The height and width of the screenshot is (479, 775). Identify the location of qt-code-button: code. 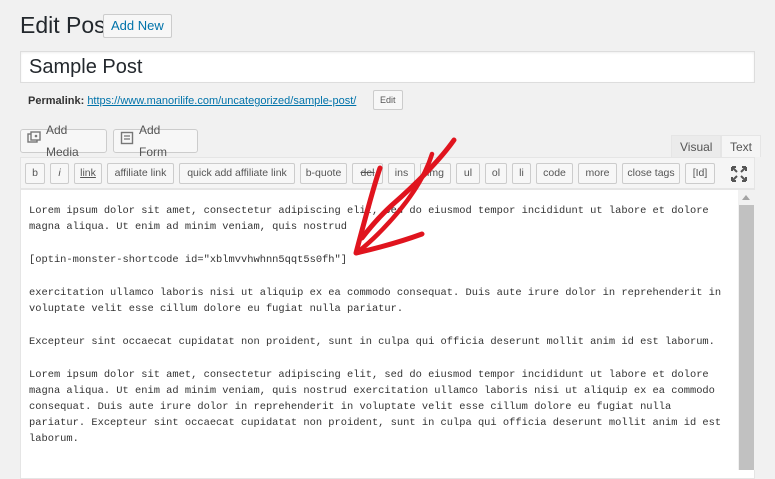
(554, 173).